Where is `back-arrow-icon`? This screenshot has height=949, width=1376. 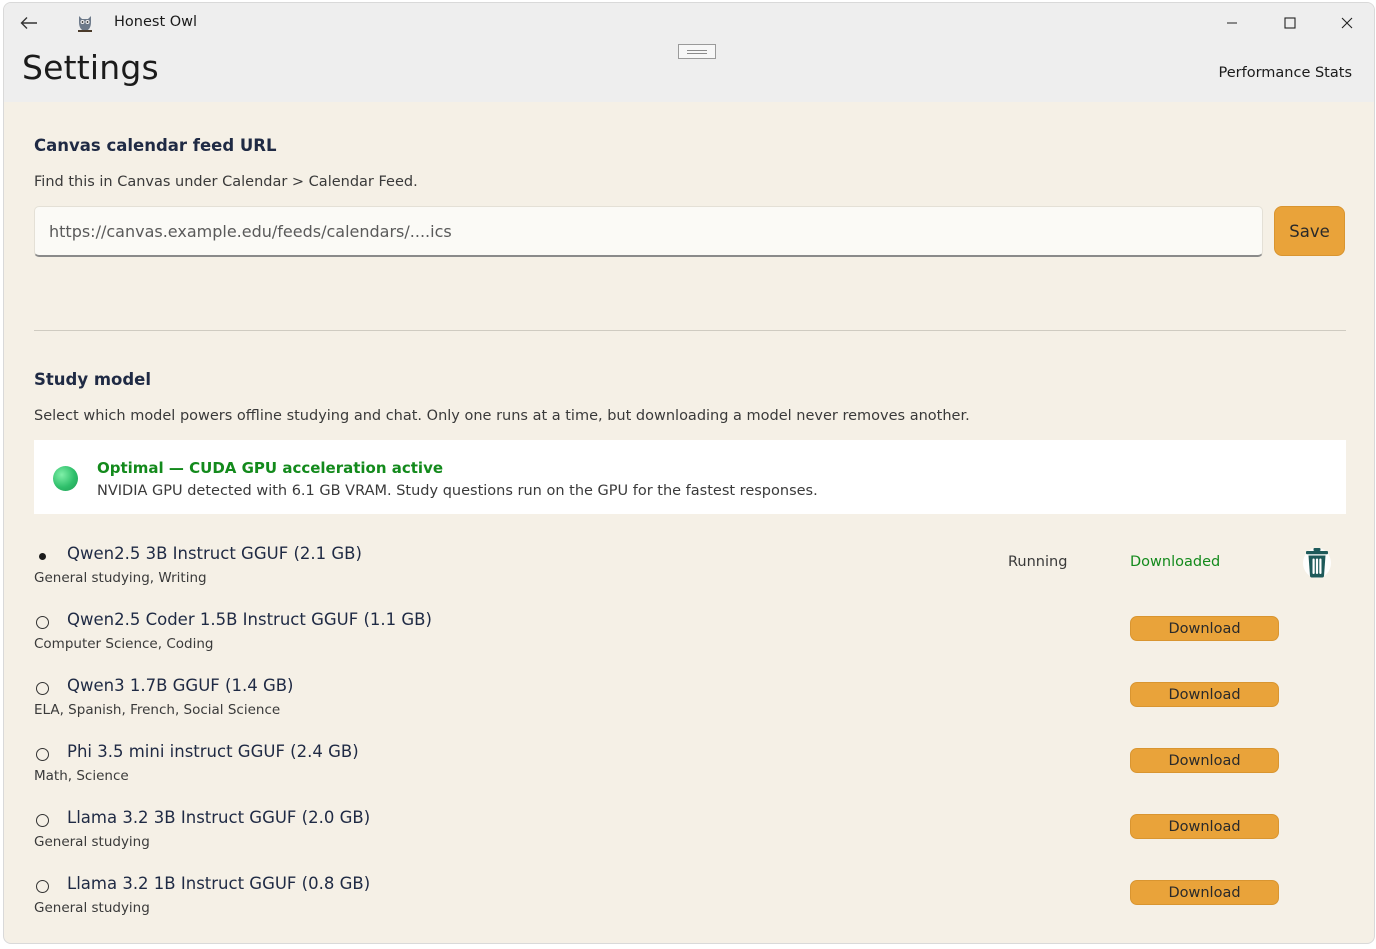 back-arrow-icon is located at coordinates (28, 23).